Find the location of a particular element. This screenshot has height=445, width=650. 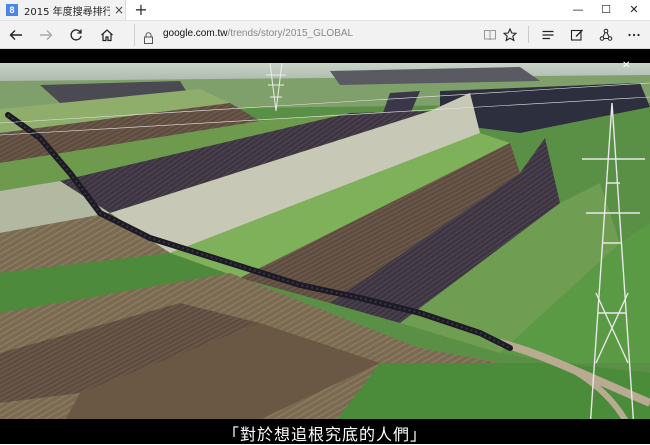

expand-icon: ✕ is located at coordinates (626, 65).